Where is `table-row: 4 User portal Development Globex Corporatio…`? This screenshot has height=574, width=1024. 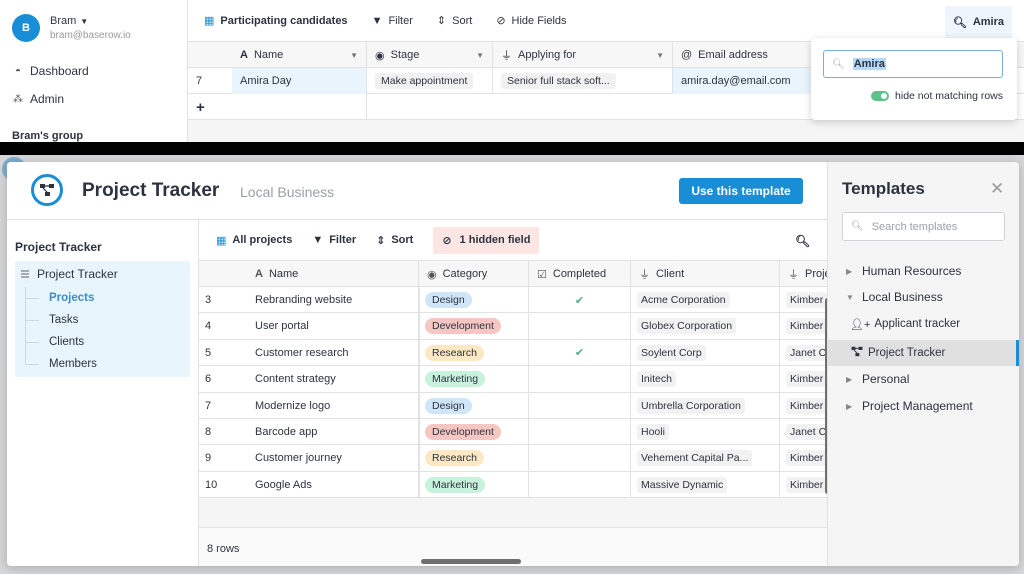
table-row: 4 User portal Development Globex Corporatio… is located at coordinates (513, 326).